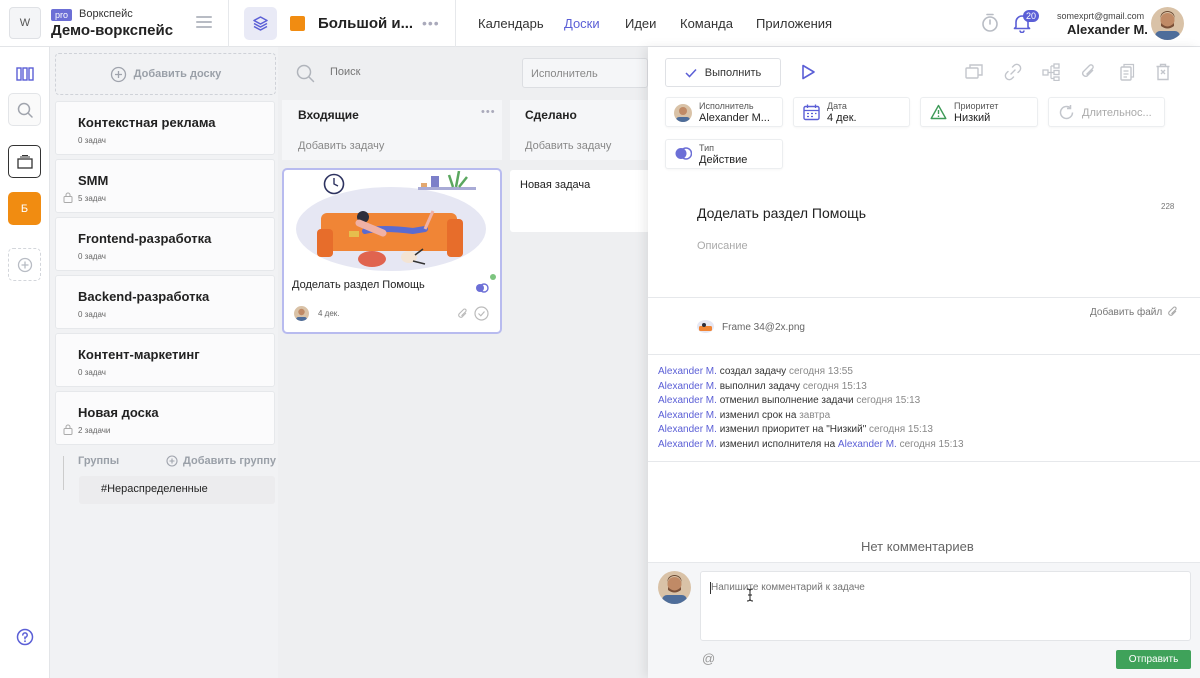 This screenshot has height=678, width=1200. I want to click on user-email: somexprt@gmail.com, so click(1101, 16).